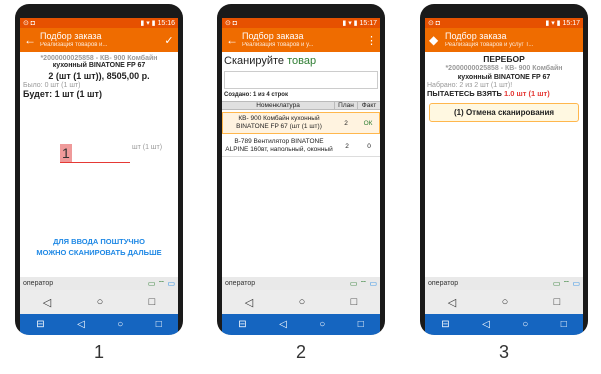 The width and height of the screenshot is (601, 374). I want to click on will-be-quantity: Будет: 1 шт (1 шт), so click(62, 94).